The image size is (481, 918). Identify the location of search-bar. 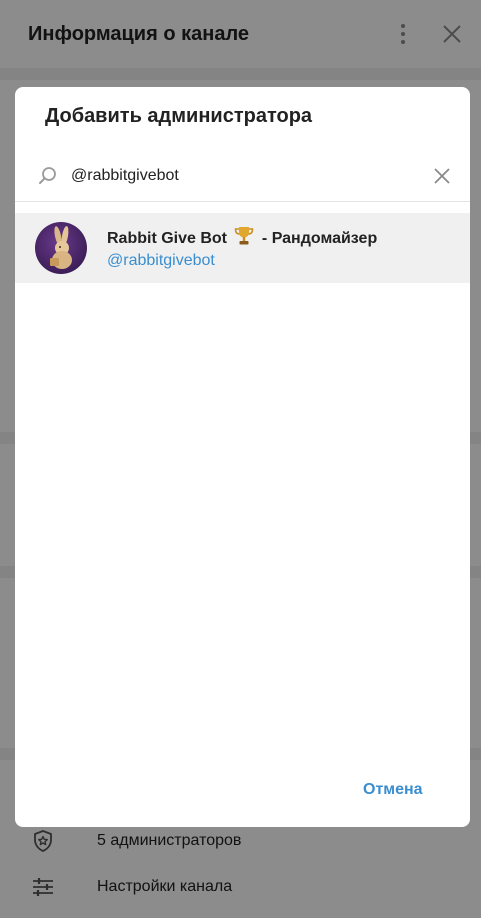
(242, 177).